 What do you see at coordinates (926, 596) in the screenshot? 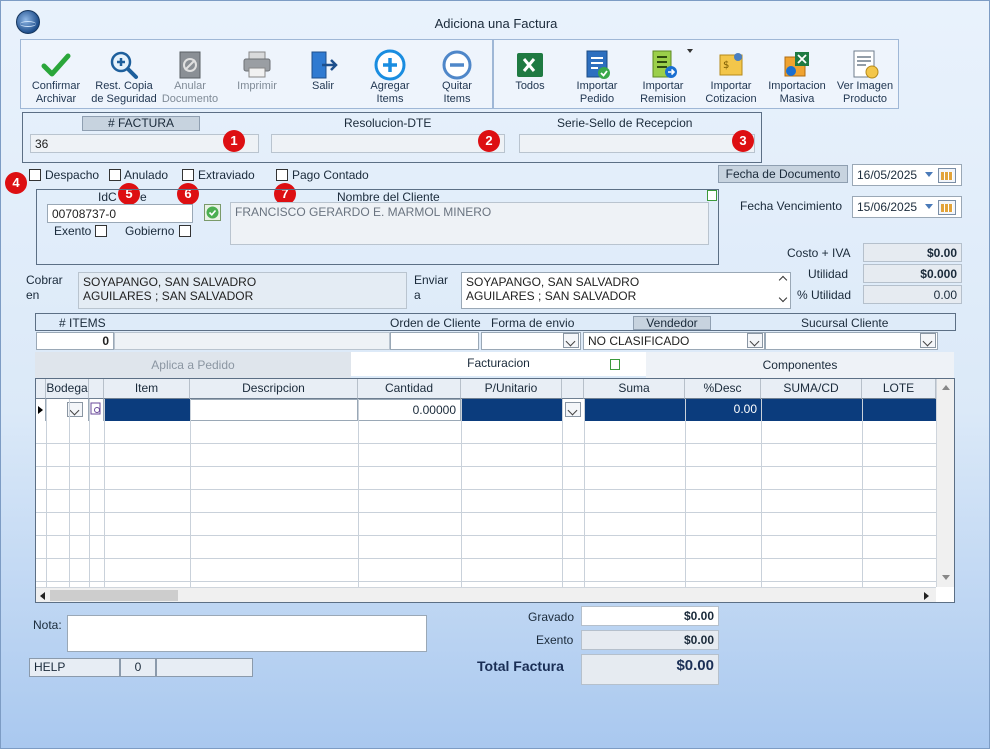
I see `scroll-right-arrow-icon` at bounding box center [926, 596].